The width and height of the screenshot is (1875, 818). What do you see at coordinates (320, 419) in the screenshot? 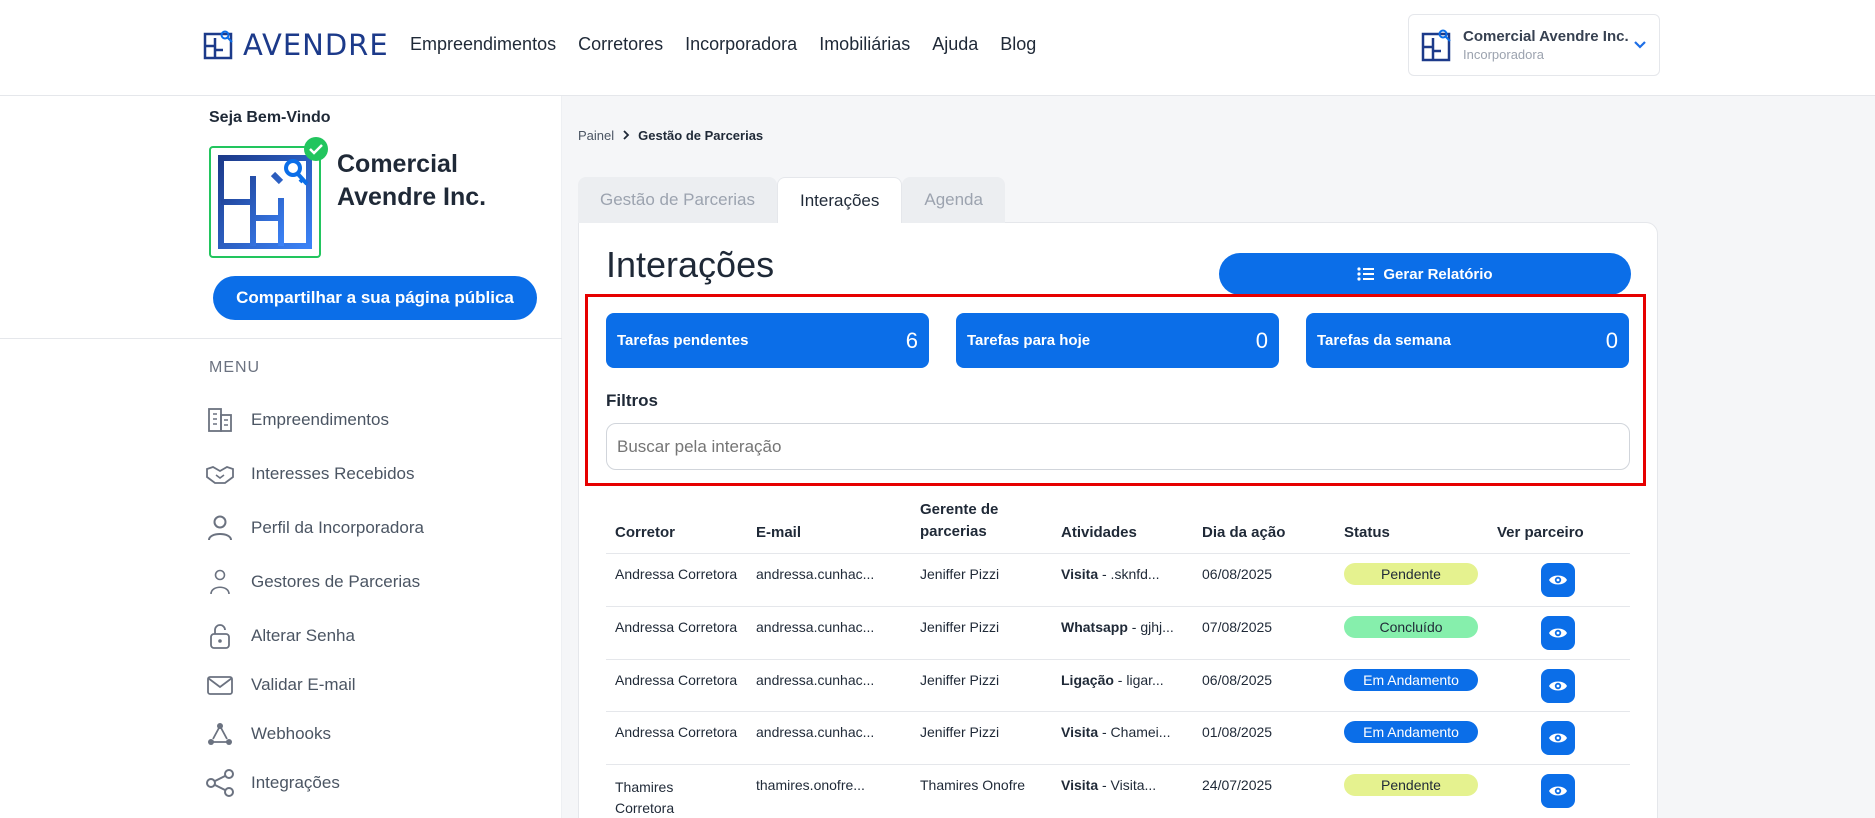
I see `sidebar-item-label: Empreendimentos` at bounding box center [320, 419].